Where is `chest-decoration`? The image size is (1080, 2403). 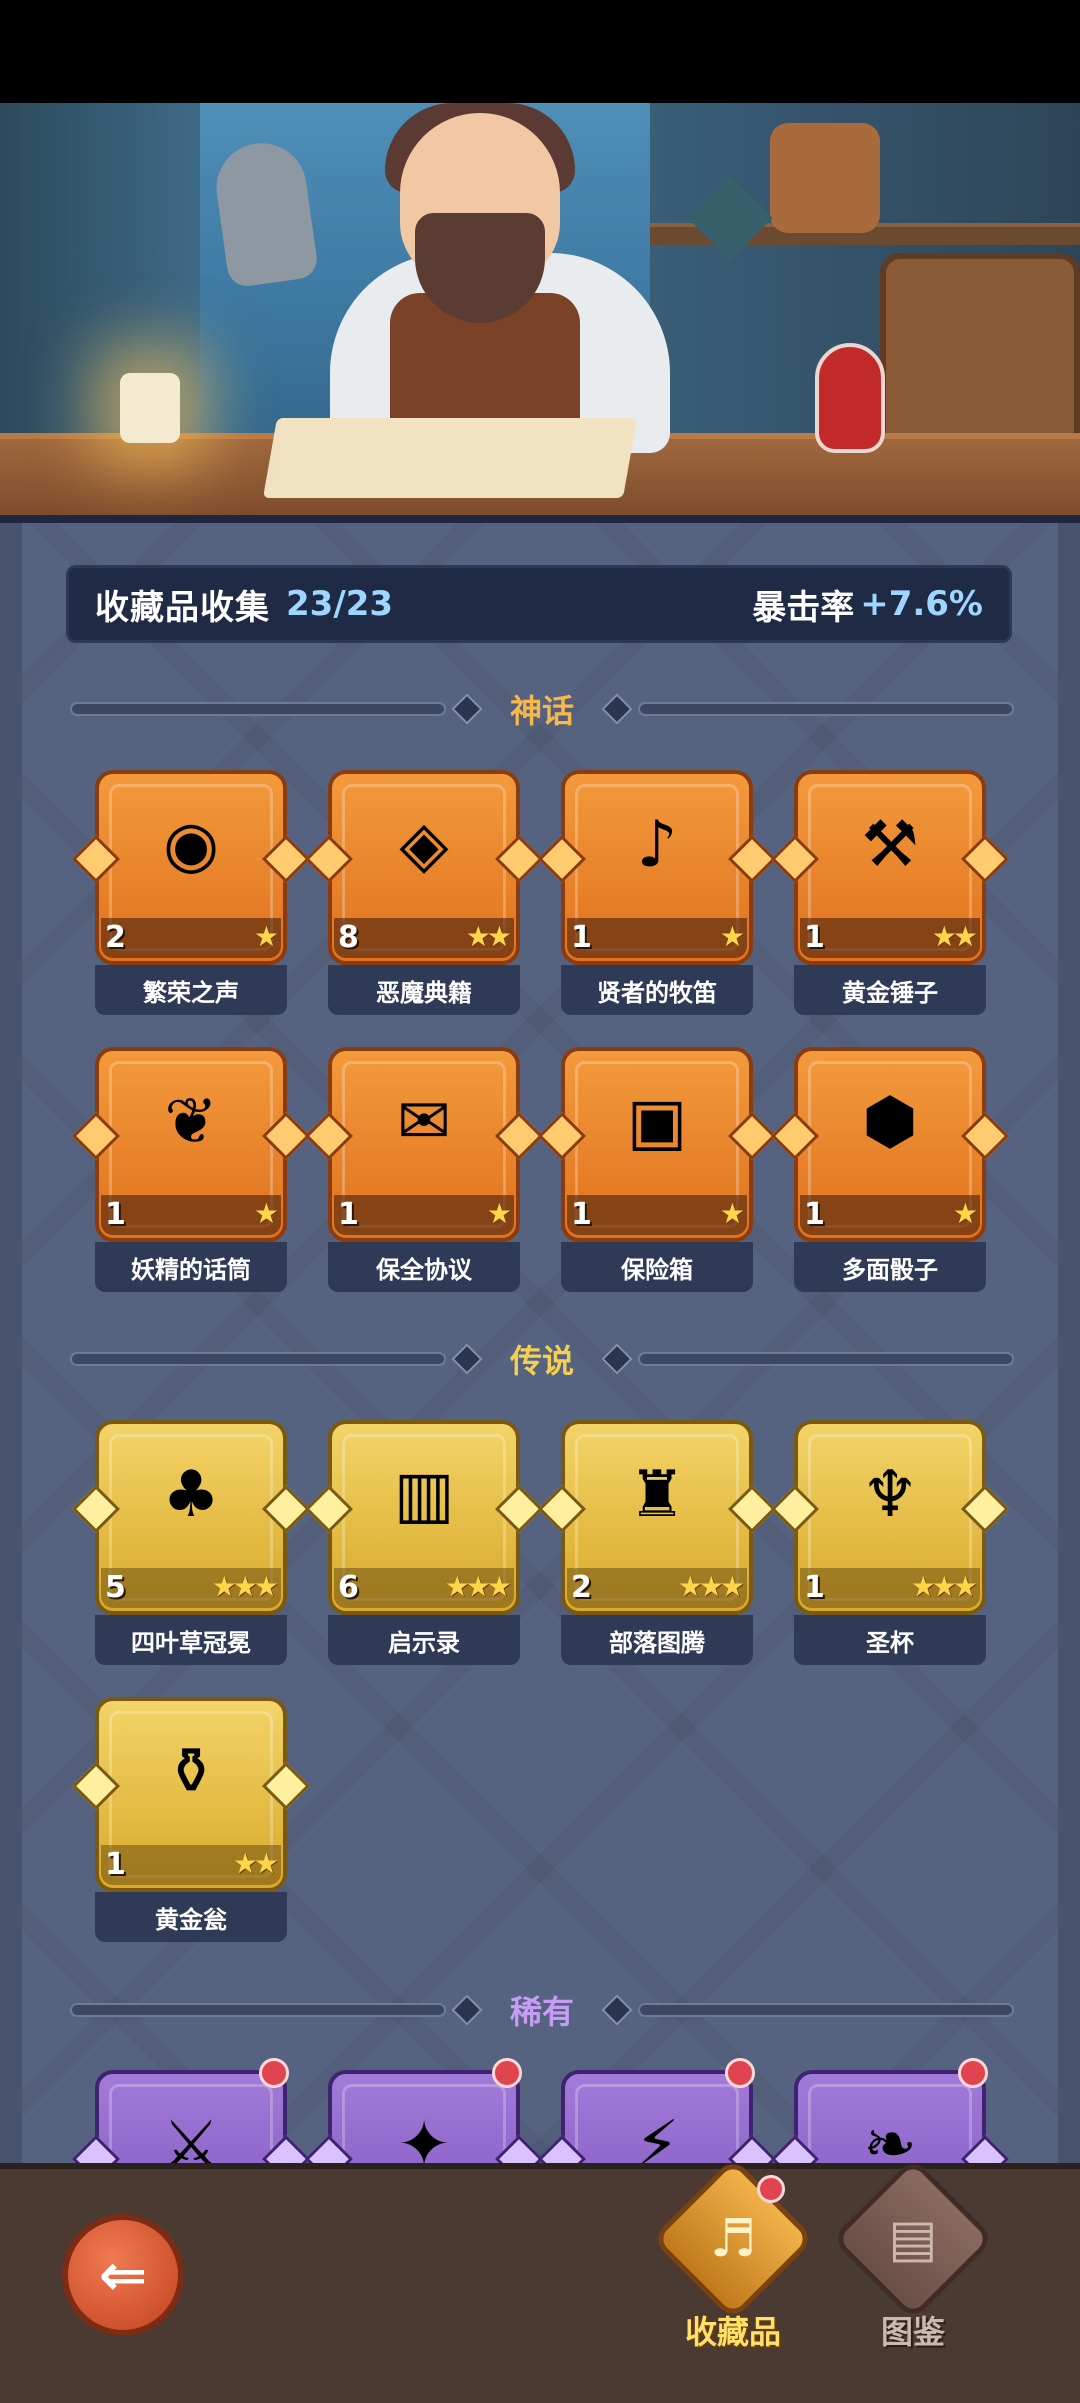
chest-decoration is located at coordinates (980, 358).